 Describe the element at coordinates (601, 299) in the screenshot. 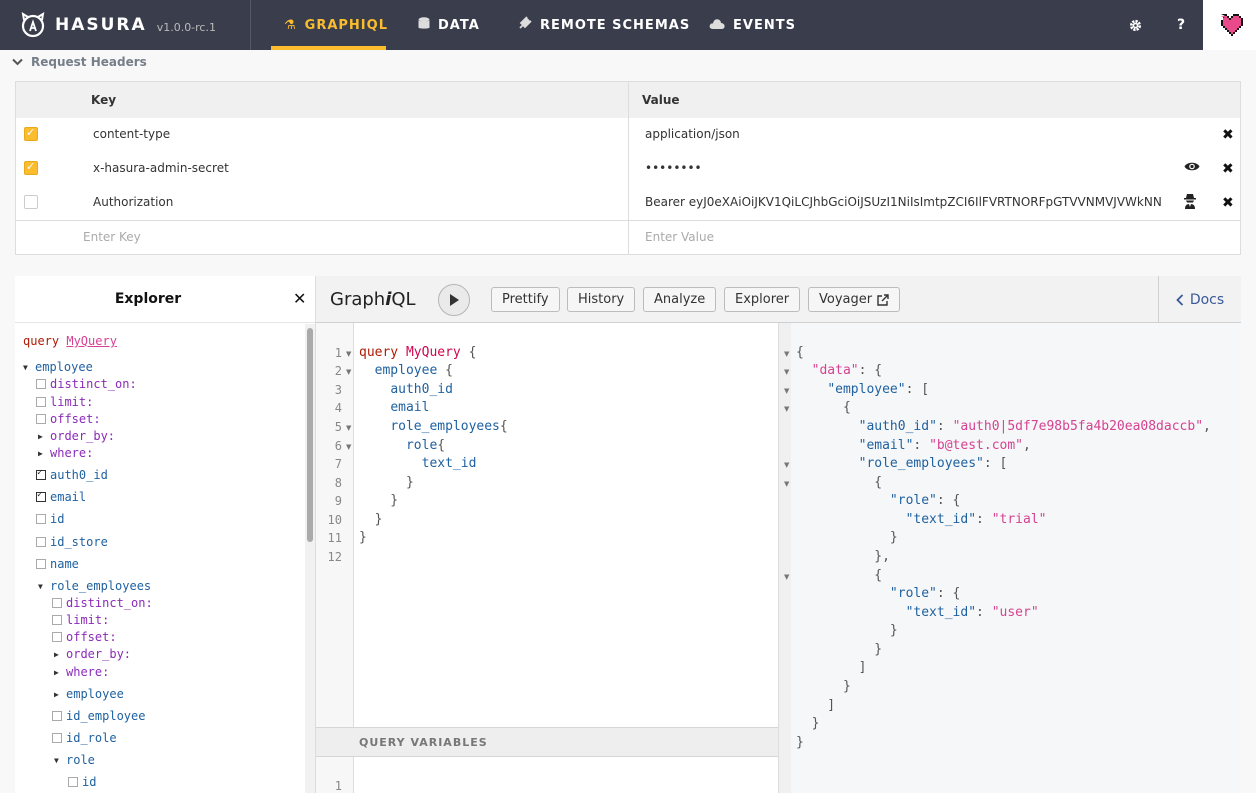

I see `history-button: History` at that location.